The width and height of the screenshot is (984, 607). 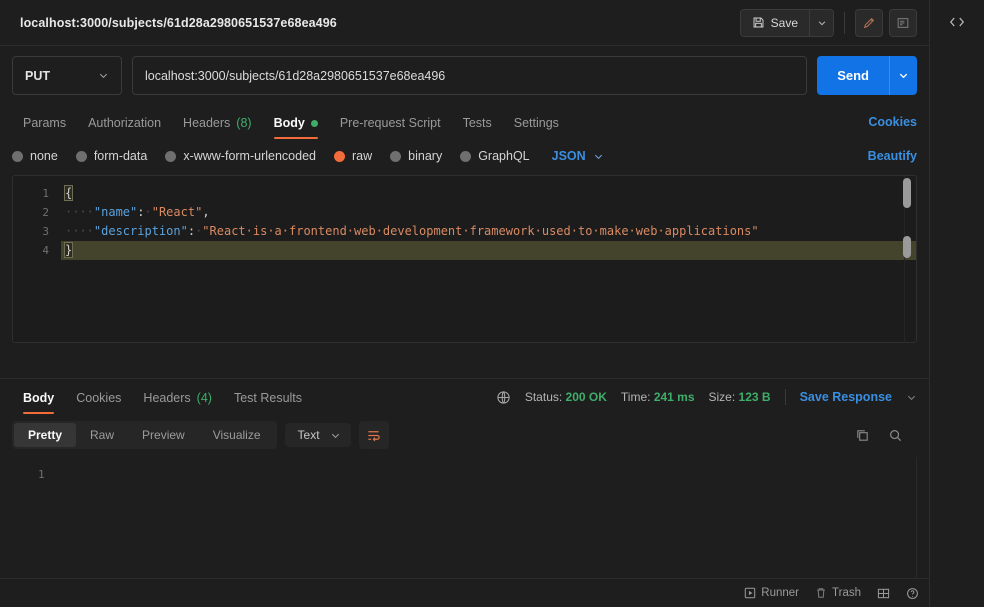 I want to click on editor-scrollbar-track, so click(x=908, y=259).